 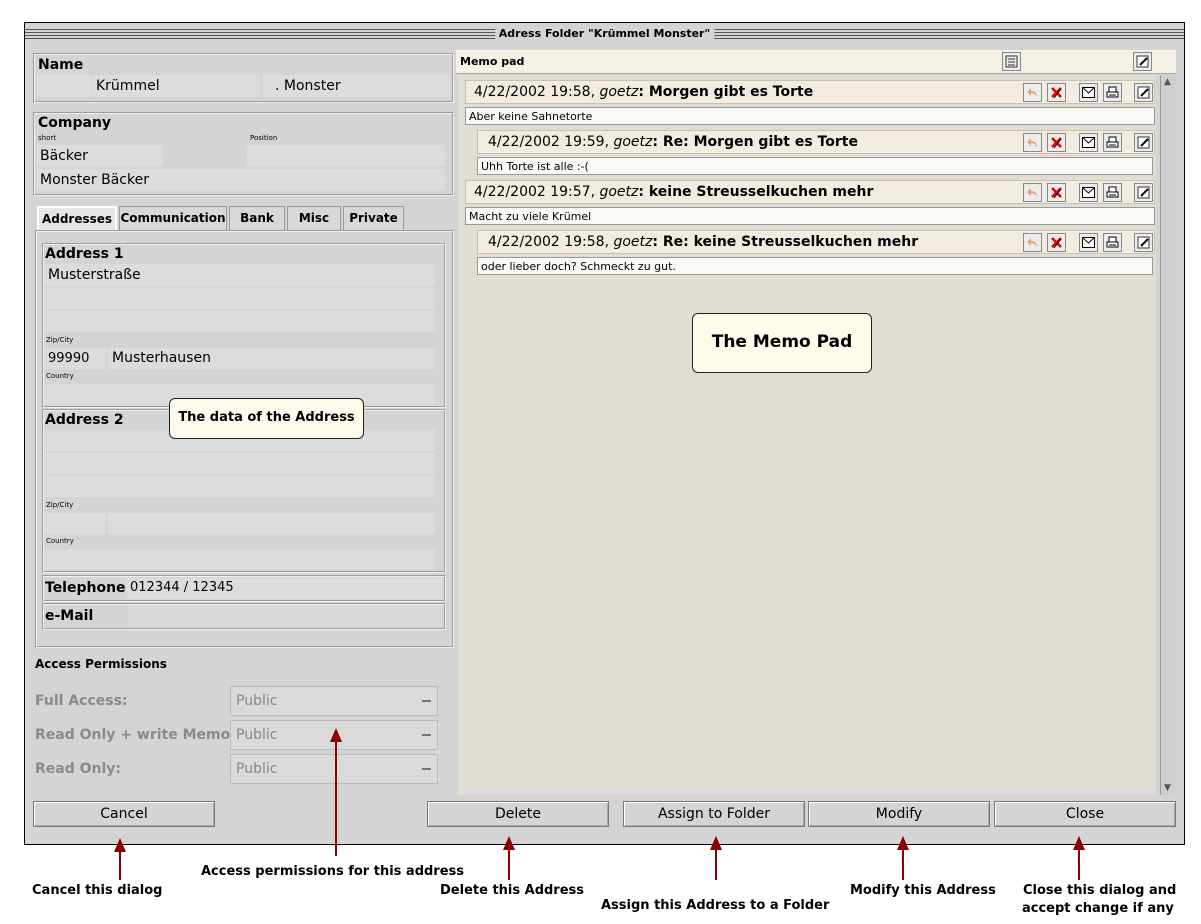 I want to click on memo-list-icon, so click(x=1011, y=61).